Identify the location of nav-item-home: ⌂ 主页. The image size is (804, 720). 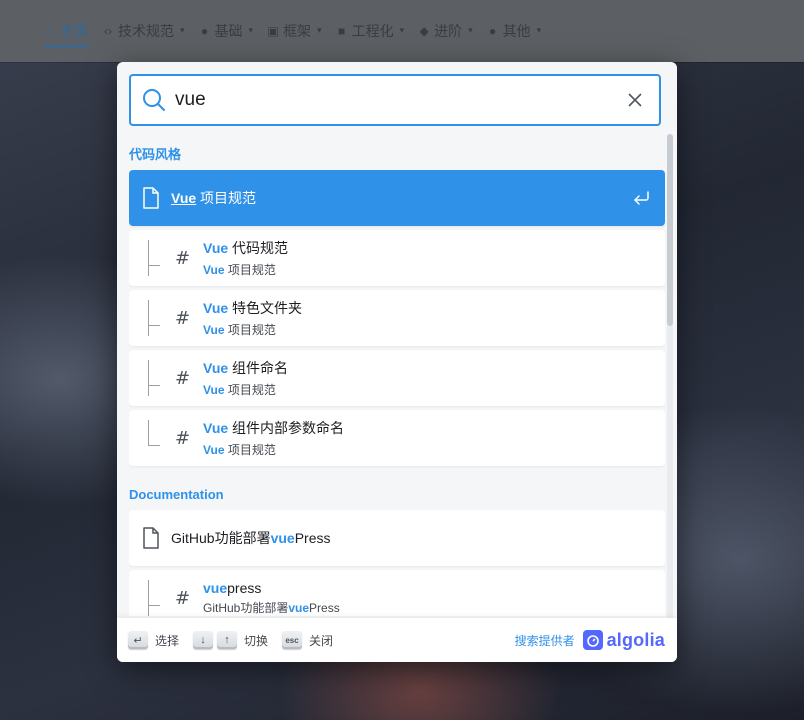
(66, 32).